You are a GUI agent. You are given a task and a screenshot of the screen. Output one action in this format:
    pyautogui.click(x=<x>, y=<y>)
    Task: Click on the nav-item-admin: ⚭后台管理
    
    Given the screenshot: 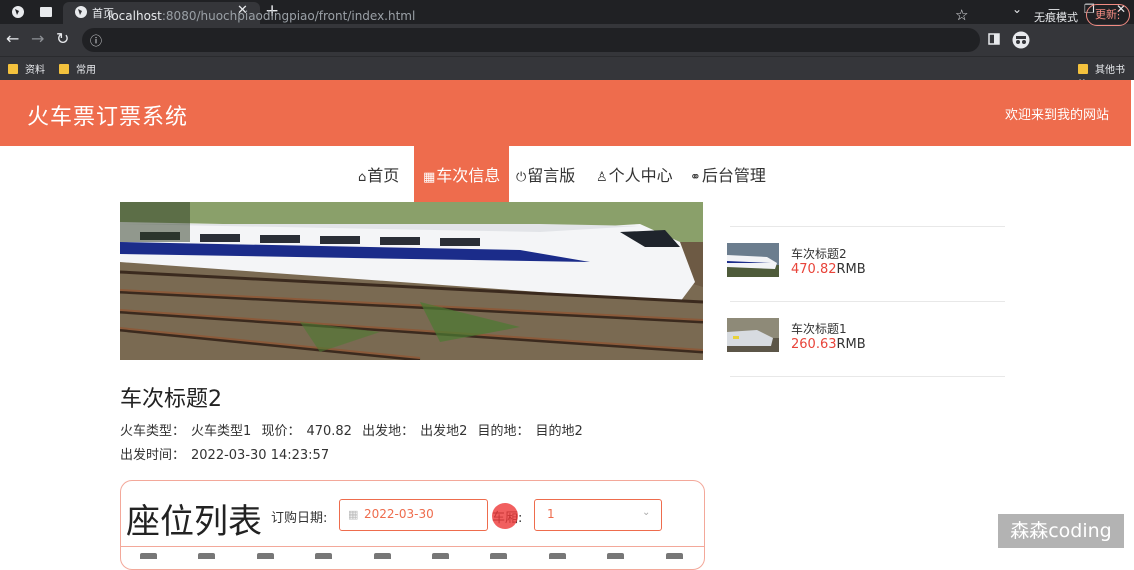 What is the action you would take?
    pyautogui.click(x=728, y=174)
    